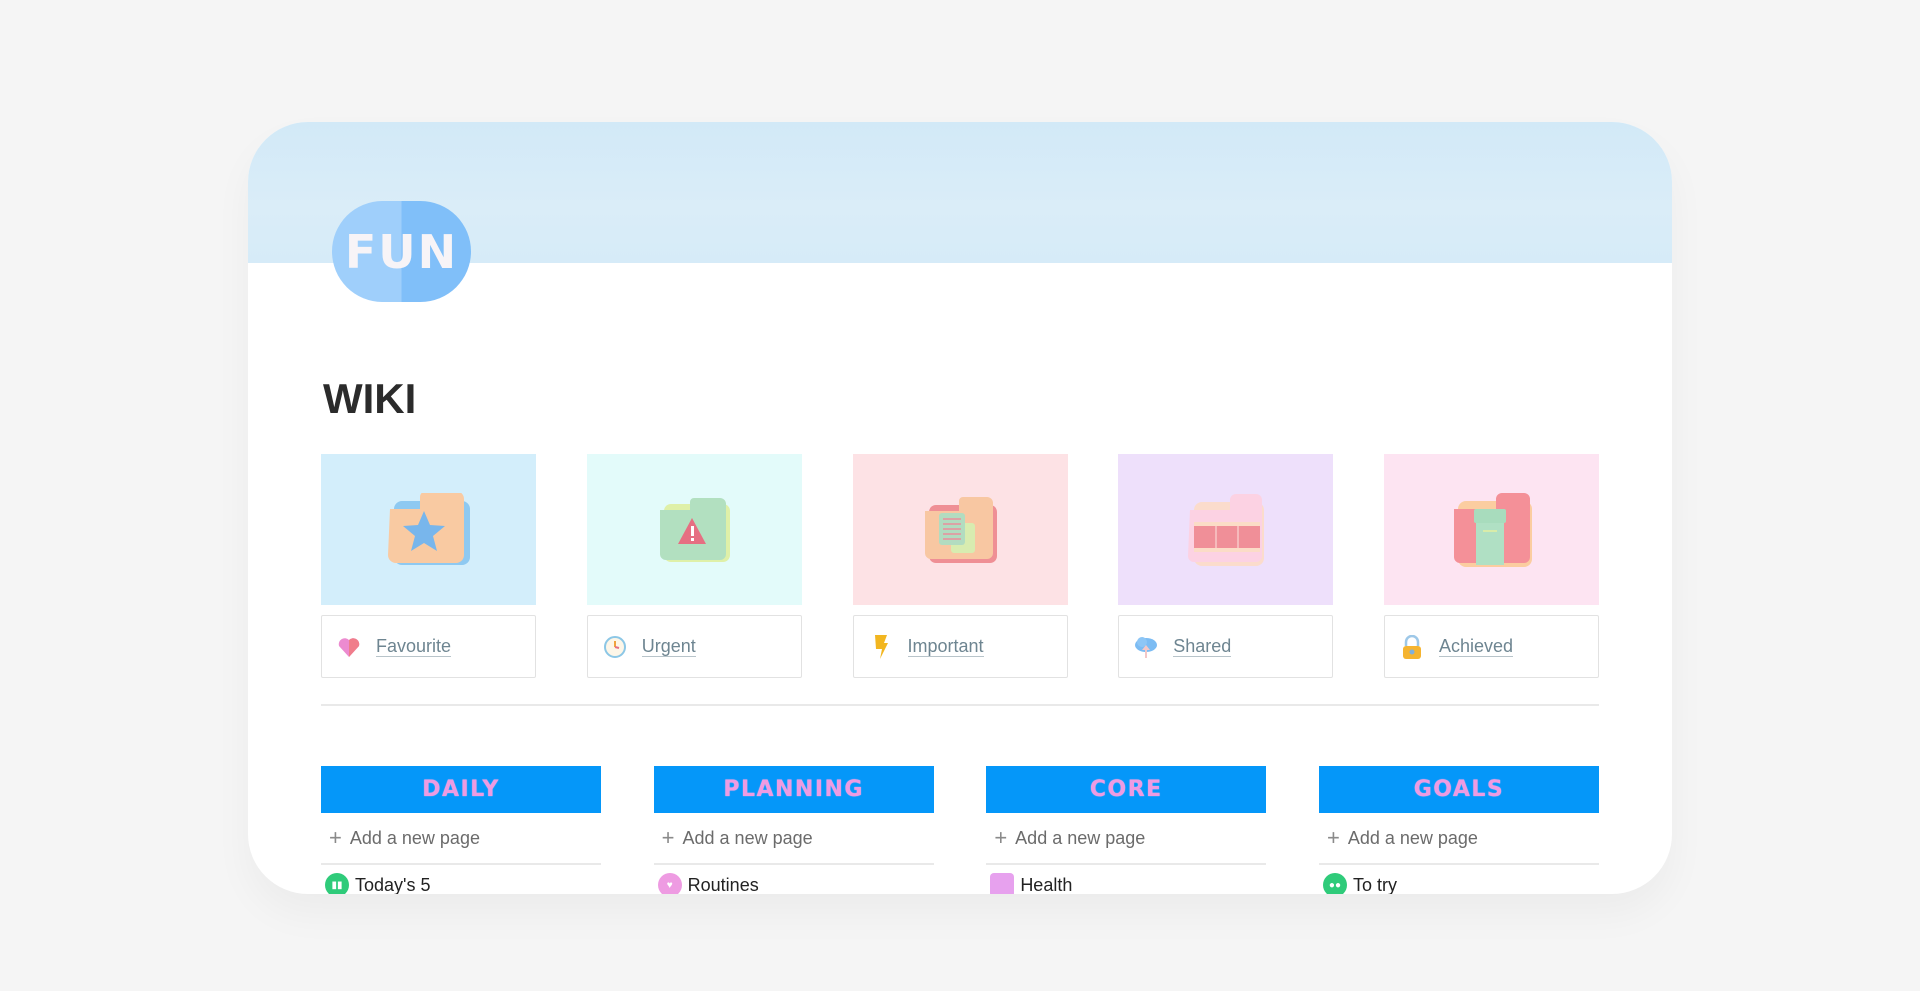 The height and width of the screenshot is (991, 1920). What do you see at coordinates (393, 884) in the screenshot?
I see `item-label: Today's 5` at bounding box center [393, 884].